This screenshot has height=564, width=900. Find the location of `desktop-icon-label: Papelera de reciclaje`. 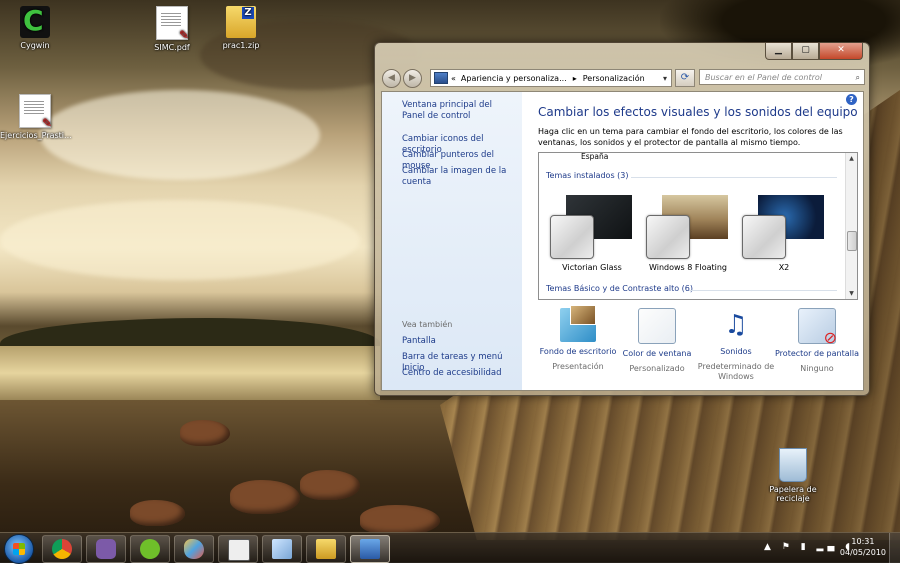

desktop-icon-label: Papelera de reciclaje is located at coordinates (793, 494).